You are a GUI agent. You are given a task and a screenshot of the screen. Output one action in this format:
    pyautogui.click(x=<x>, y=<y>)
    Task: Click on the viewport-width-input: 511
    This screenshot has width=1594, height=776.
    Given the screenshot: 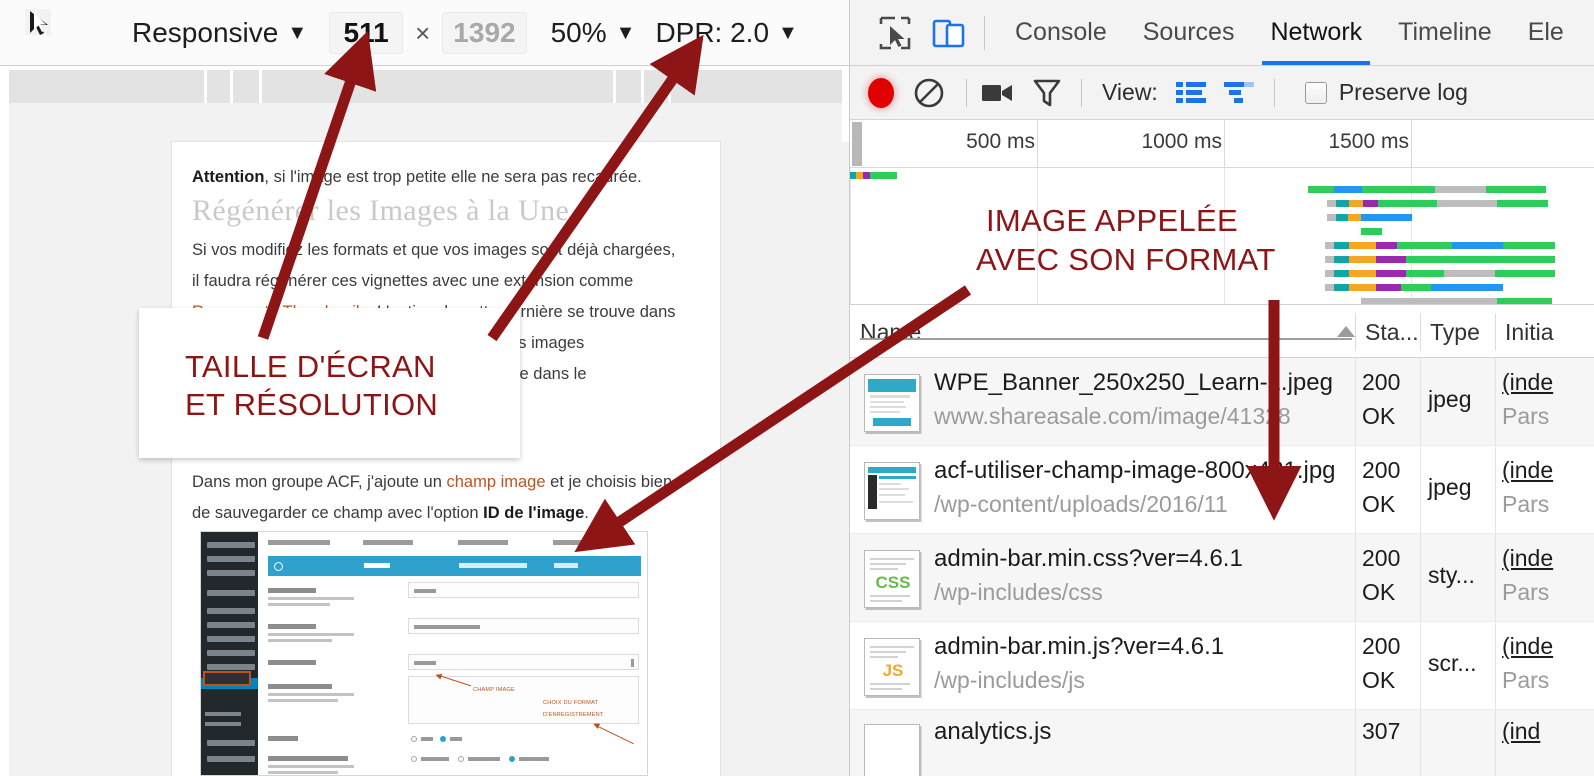 What is the action you would take?
    pyautogui.click(x=366, y=33)
    